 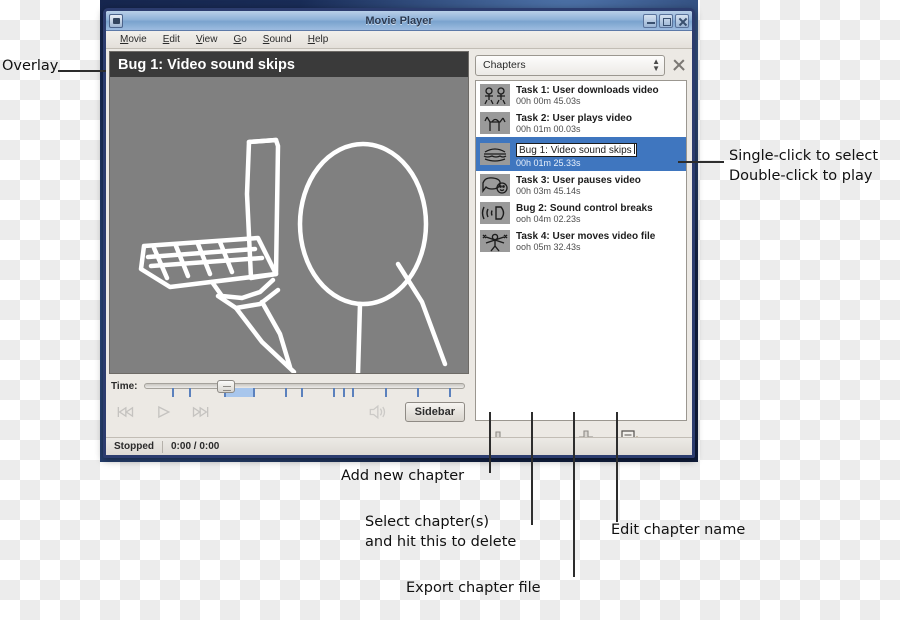 What do you see at coordinates (578, 180) in the screenshot?
I see `chapter-title: Task 3: User pauses video` at bounding box center [578, 180].